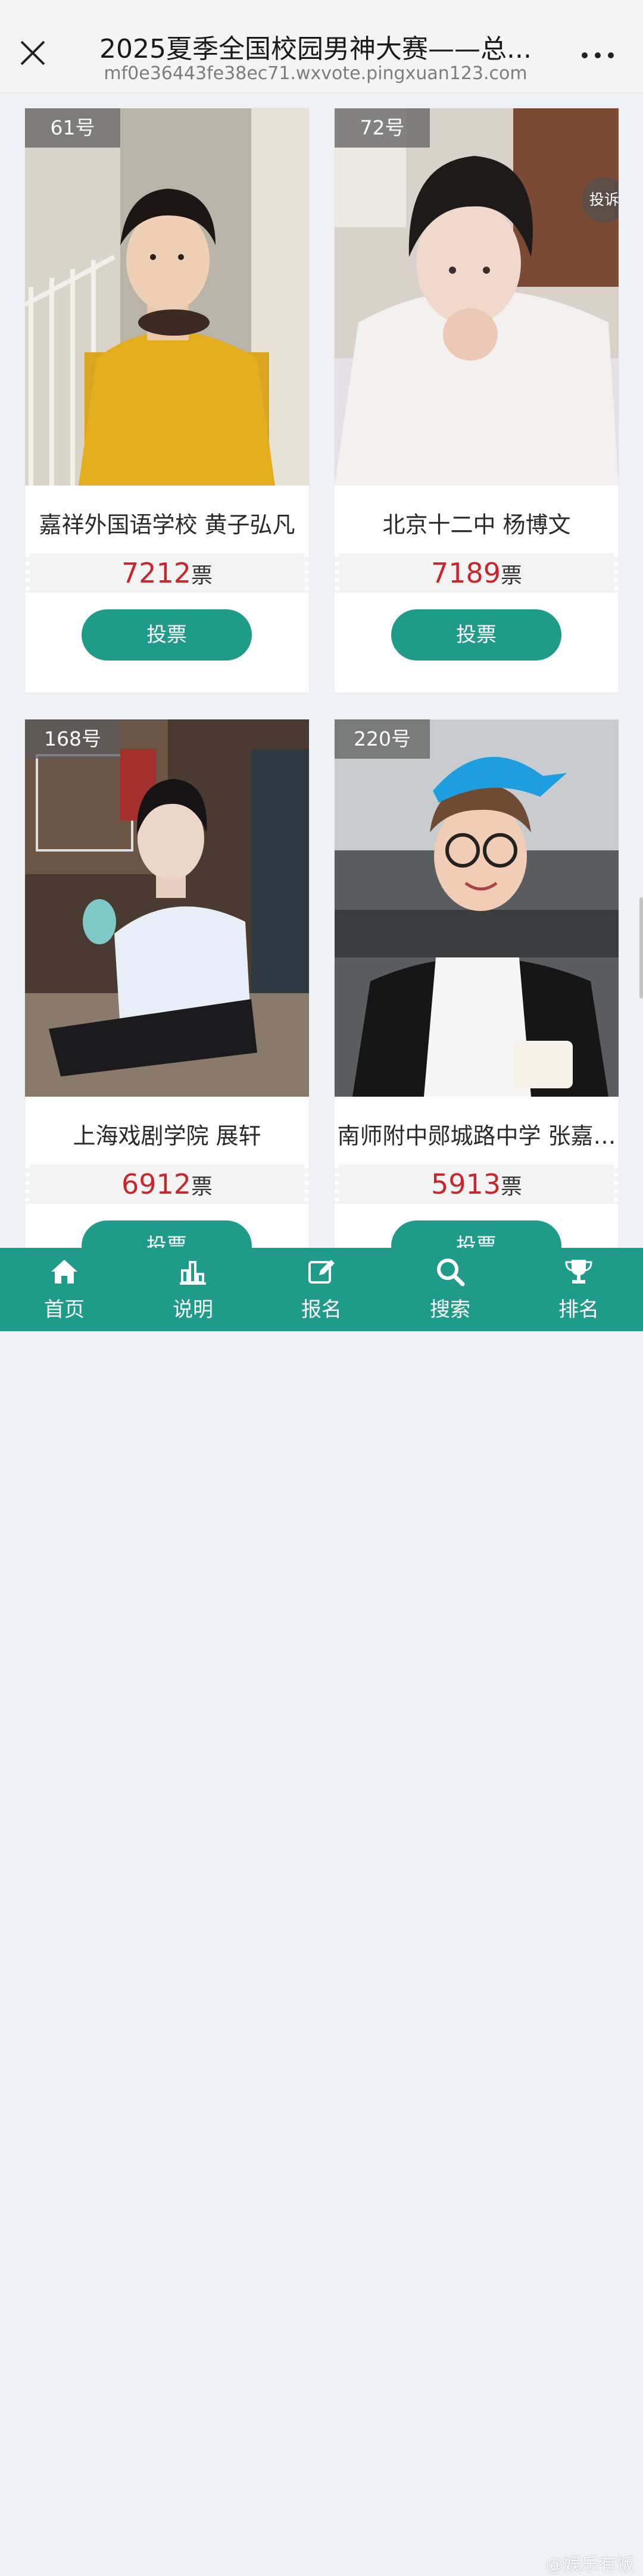  What do you see at coordinates (578, 1289) in the screenshot?
I see `nav-item-ranking: 排名` at bounding box center [578, 1289].